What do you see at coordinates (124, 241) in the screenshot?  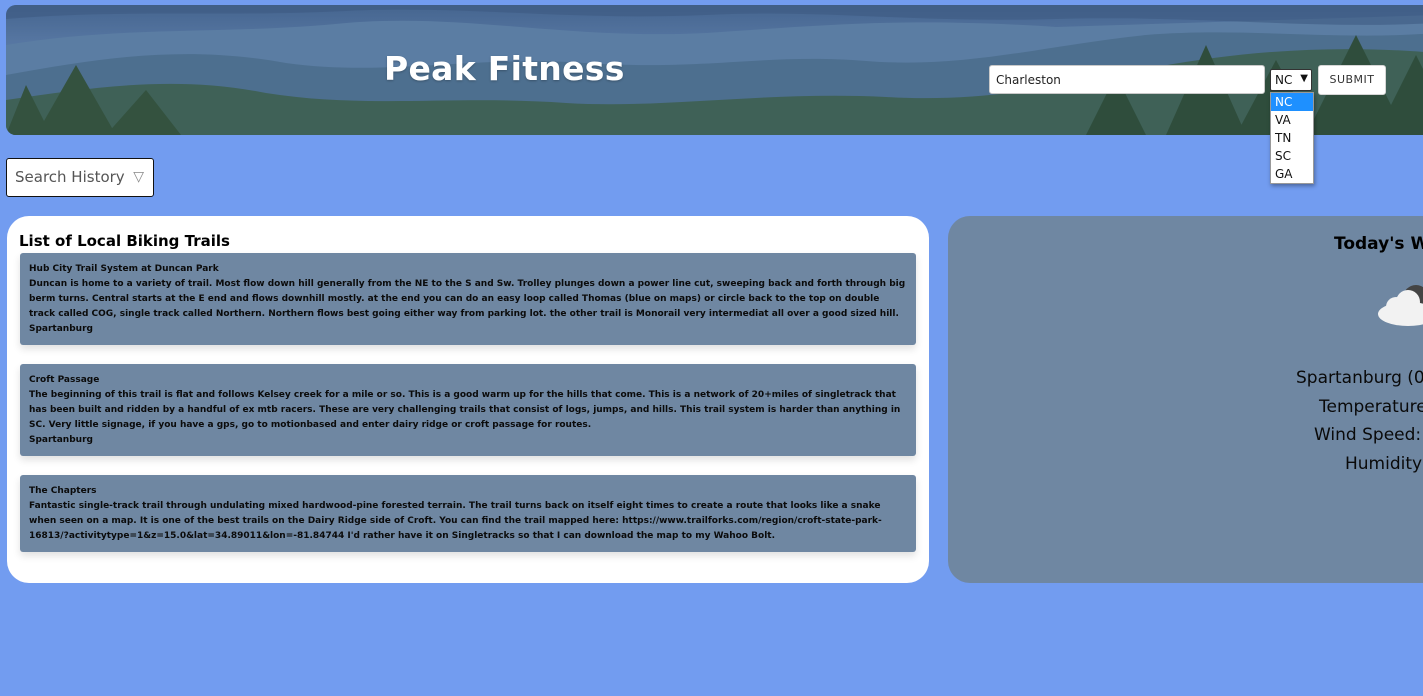 I see `trails-title: List of Local Biking Trails` at bounding box center [124, 241].